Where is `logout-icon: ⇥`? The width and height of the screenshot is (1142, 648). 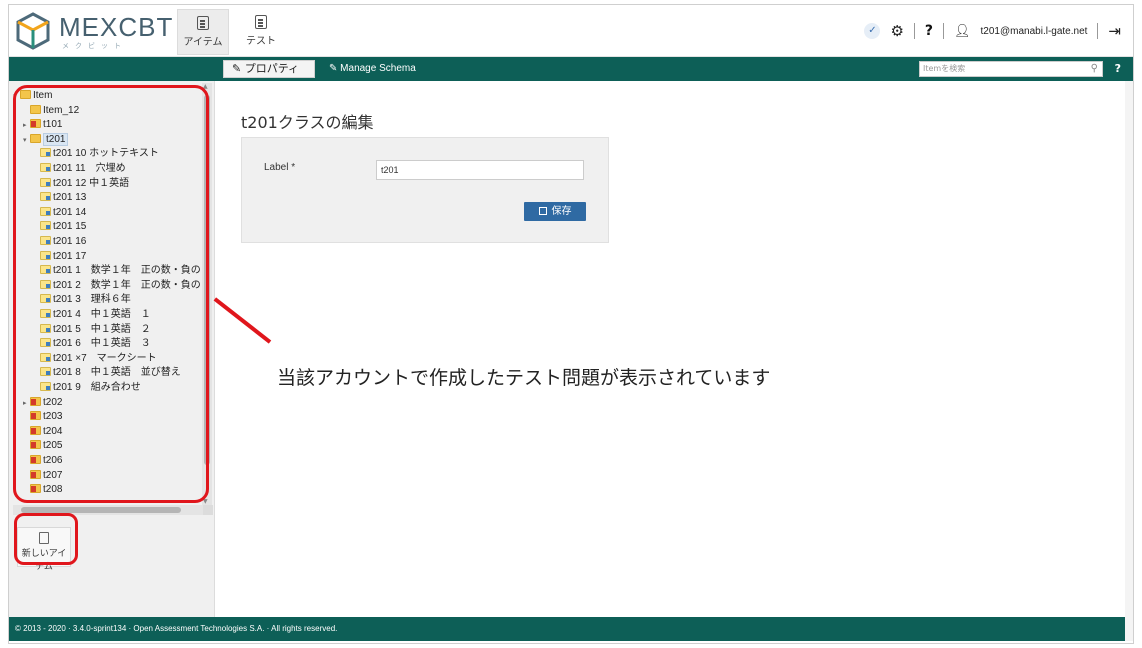 logout-icon: ⇥ is located at coordinates (1114, 31).